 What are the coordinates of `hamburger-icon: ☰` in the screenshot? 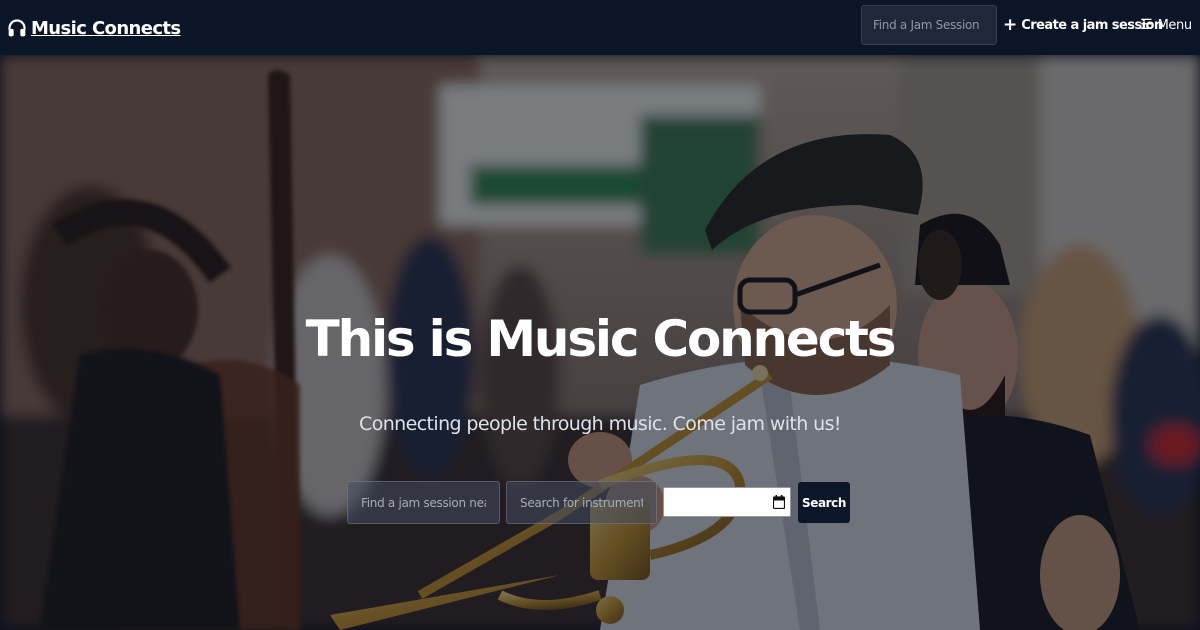 It's located at (1146, 25).